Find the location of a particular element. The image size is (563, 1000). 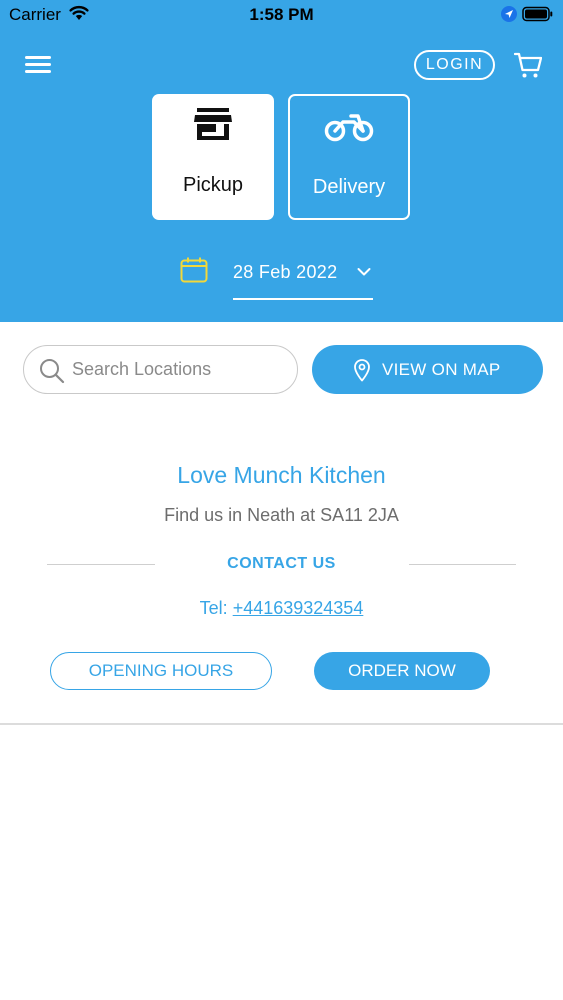

selected-date: 28 Feb 2022 is located at coordinates (285, 272).